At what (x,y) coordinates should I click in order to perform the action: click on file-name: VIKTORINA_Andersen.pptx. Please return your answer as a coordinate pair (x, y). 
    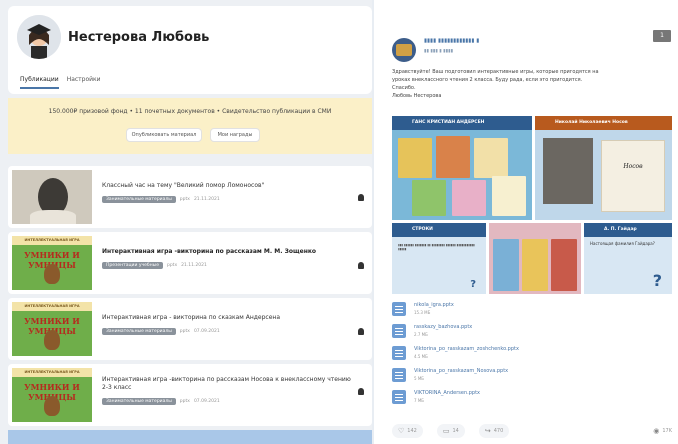
    Looking at the image, I should click on (447, 393).